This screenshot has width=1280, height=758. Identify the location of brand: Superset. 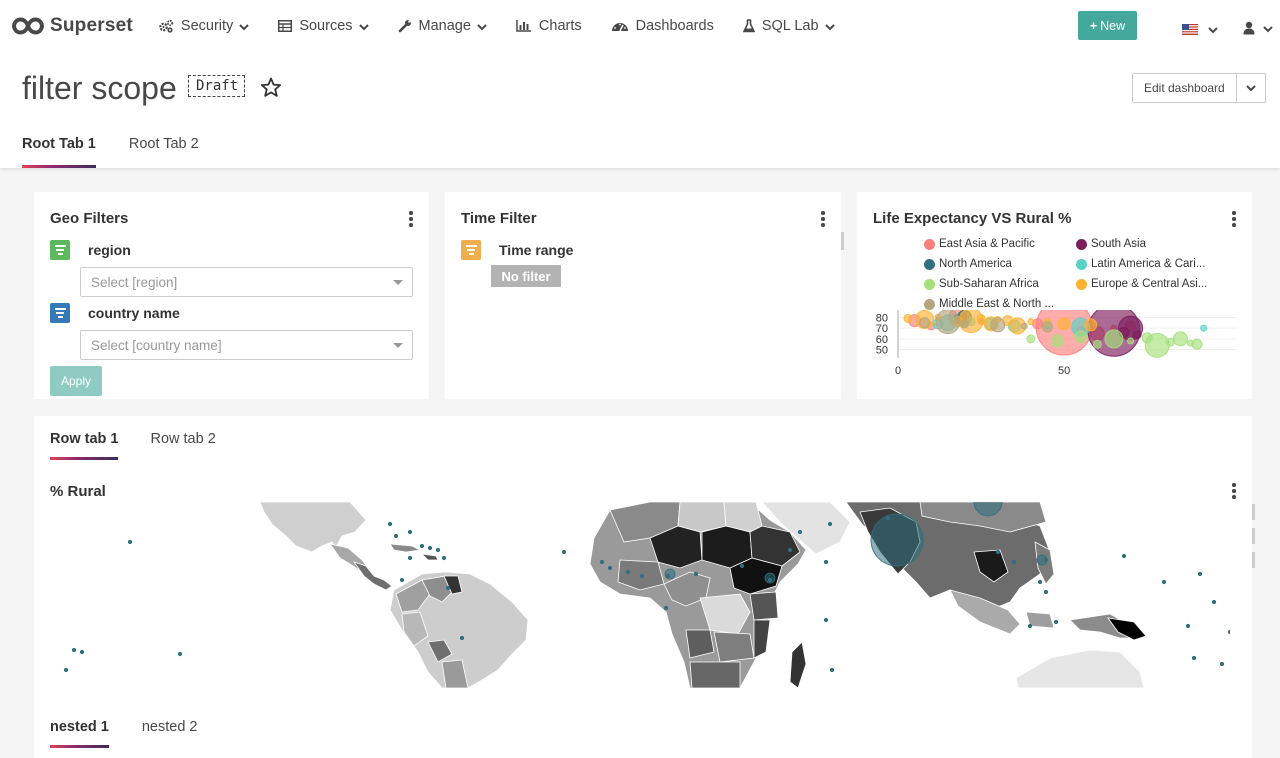
(72, 26).